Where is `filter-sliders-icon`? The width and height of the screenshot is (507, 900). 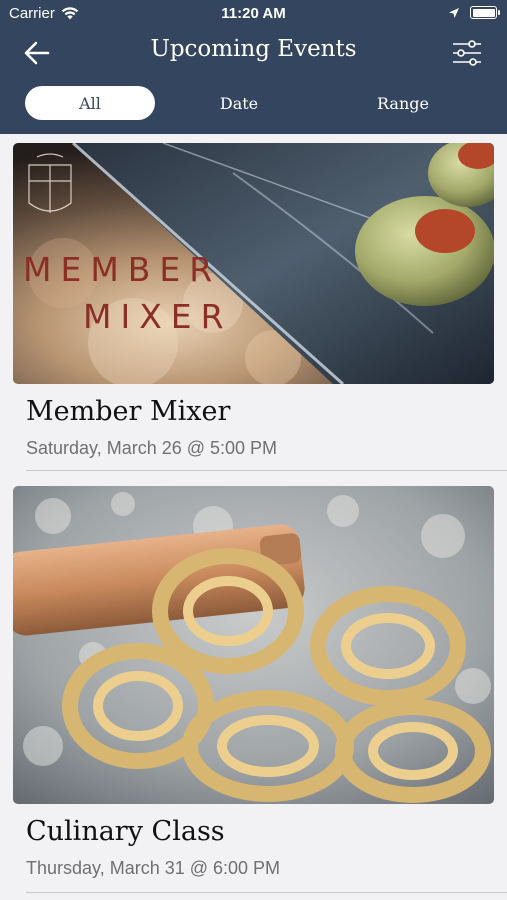 filter-sliders-icon is located at coordinates (467, 53).